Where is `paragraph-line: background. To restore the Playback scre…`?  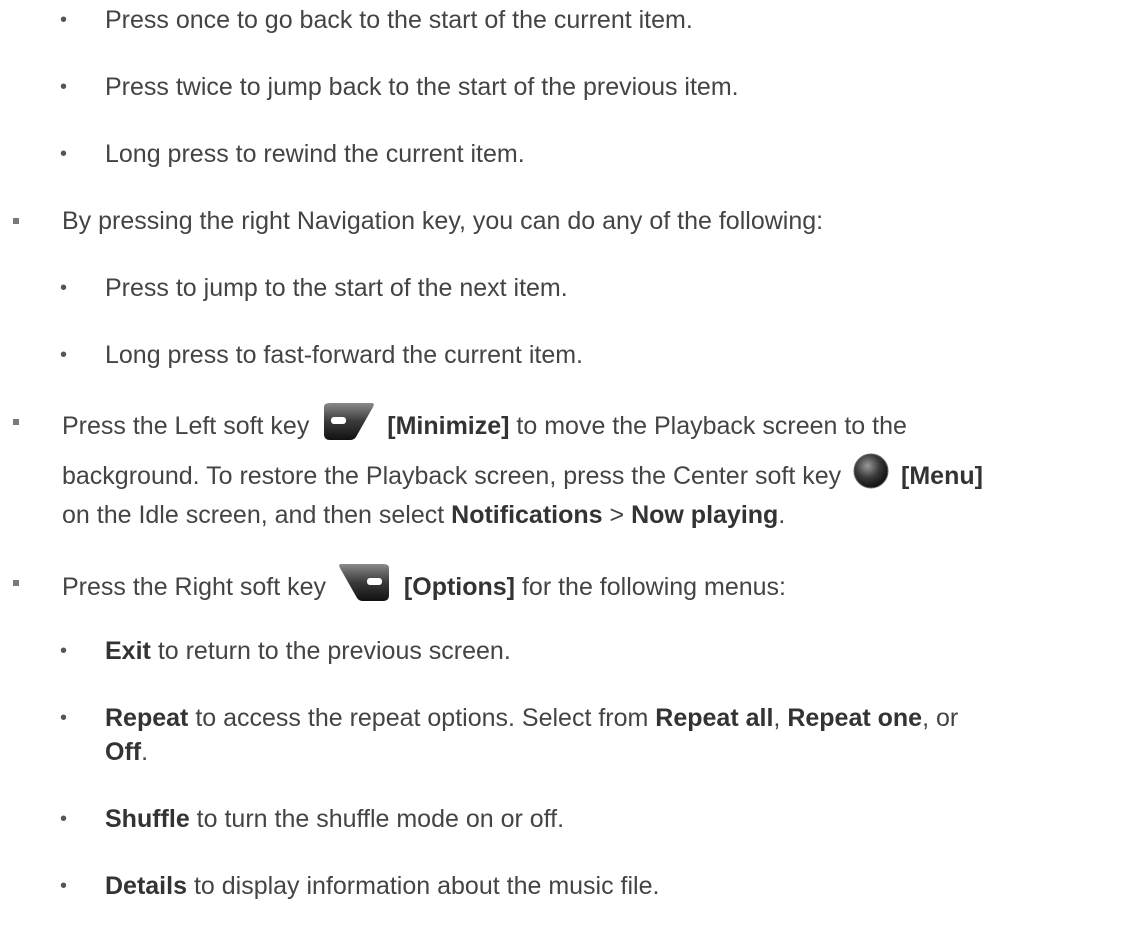 paragraph-line: background. To restore the Playback scre… is located at coordinates (522, 475).